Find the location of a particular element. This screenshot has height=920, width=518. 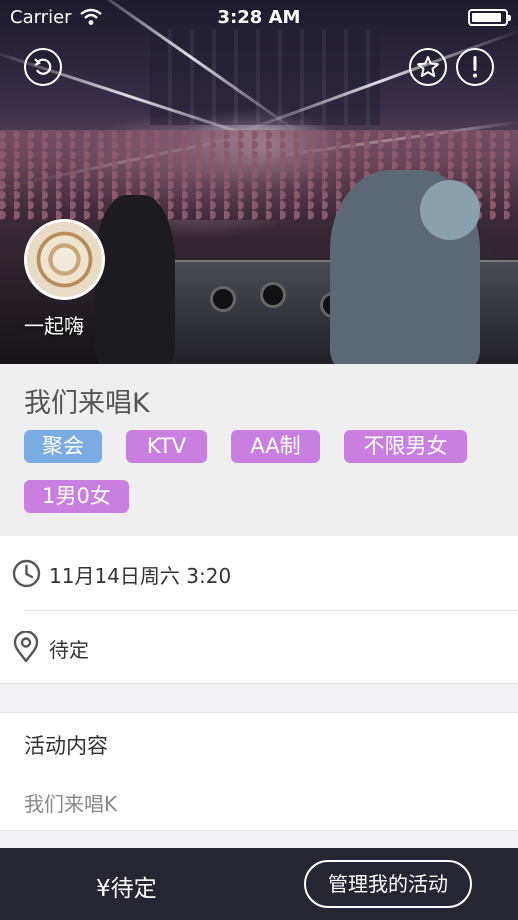

clock-icon is located at coordinates (26, 573).